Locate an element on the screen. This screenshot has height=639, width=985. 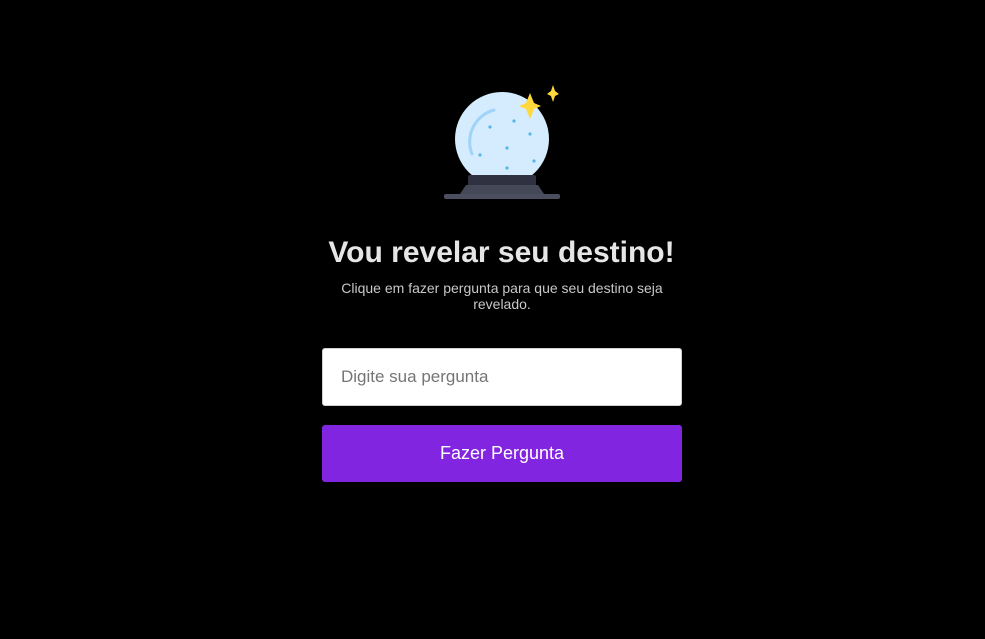
question-input is located at coordinates (502, 377).